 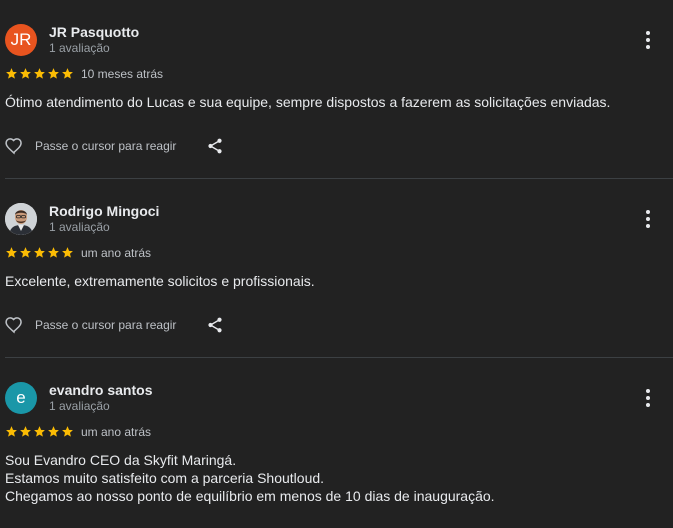 I want to click on avatar: JR, so click(x=21, y=40).